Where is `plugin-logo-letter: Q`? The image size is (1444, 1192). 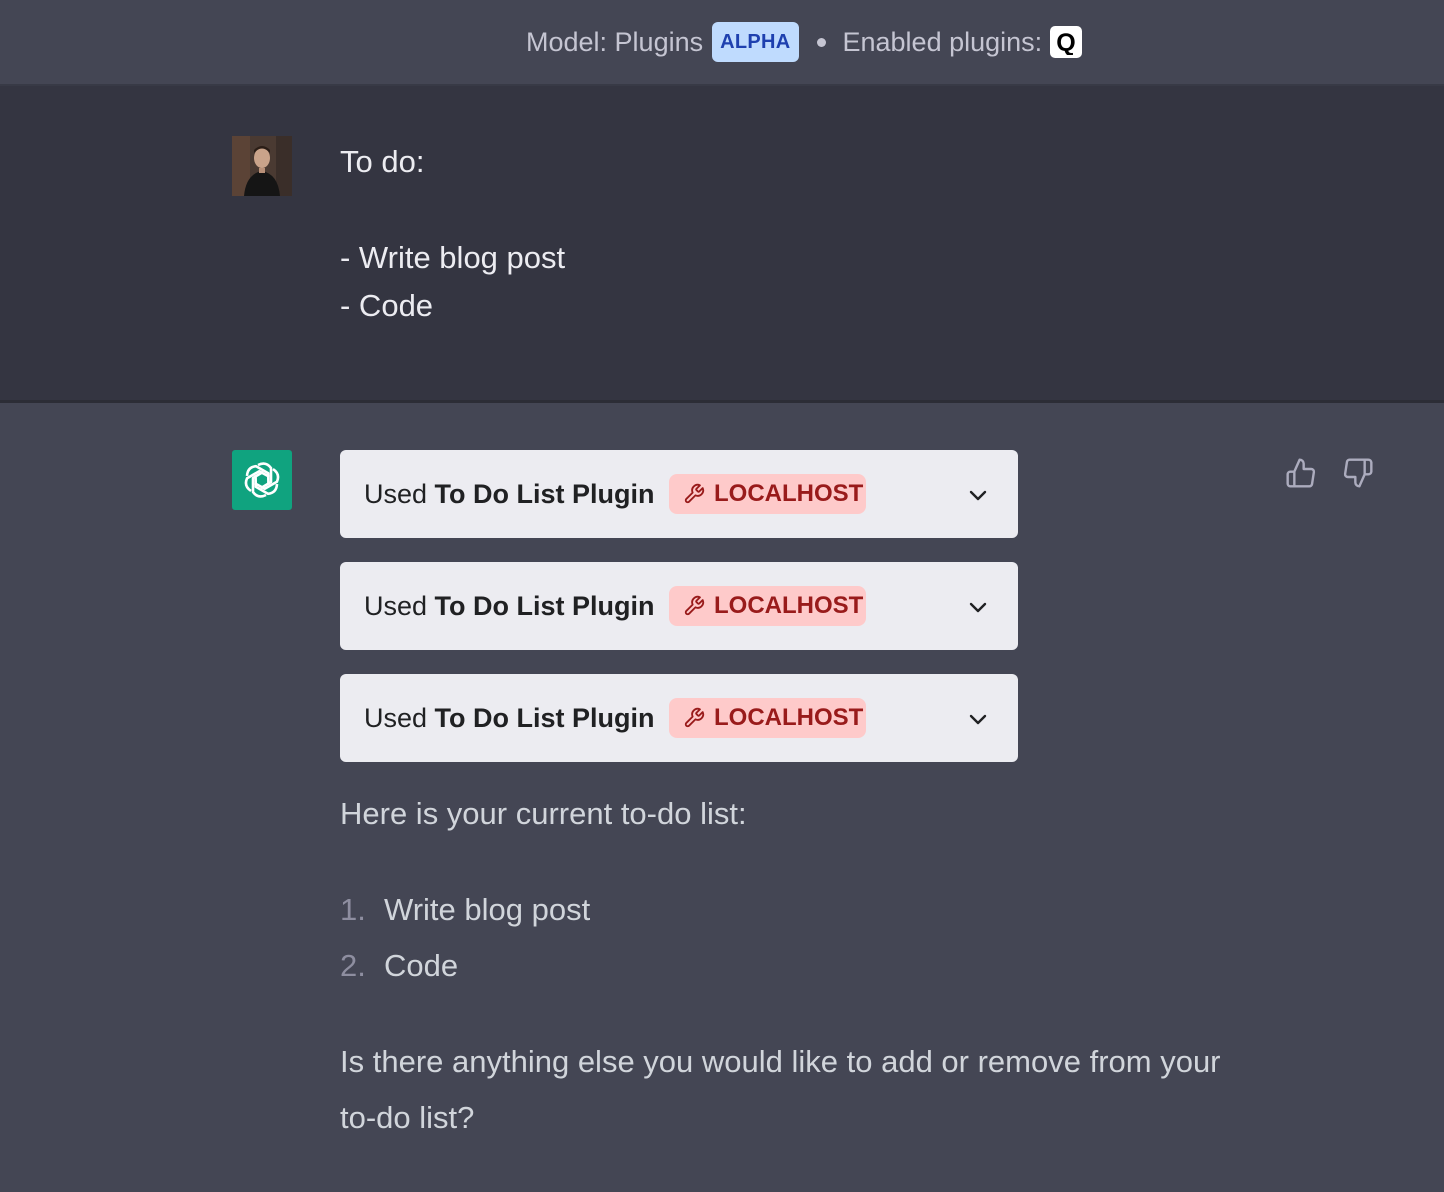 plugin-logo-letter: Q is located at coordinates (1065, 42).